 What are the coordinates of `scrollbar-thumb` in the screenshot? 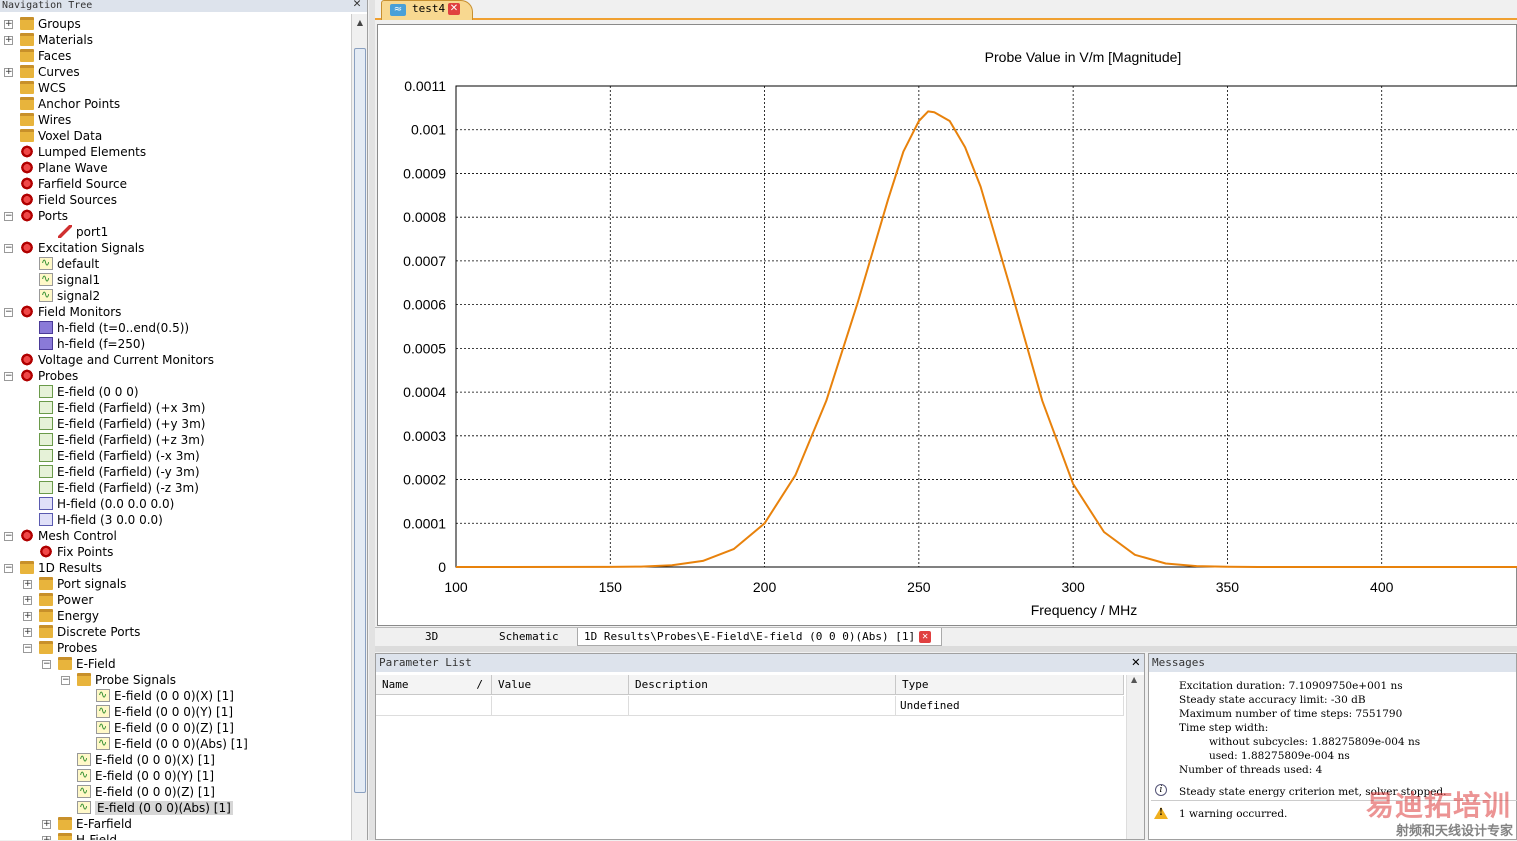 It's located at (360, 420).